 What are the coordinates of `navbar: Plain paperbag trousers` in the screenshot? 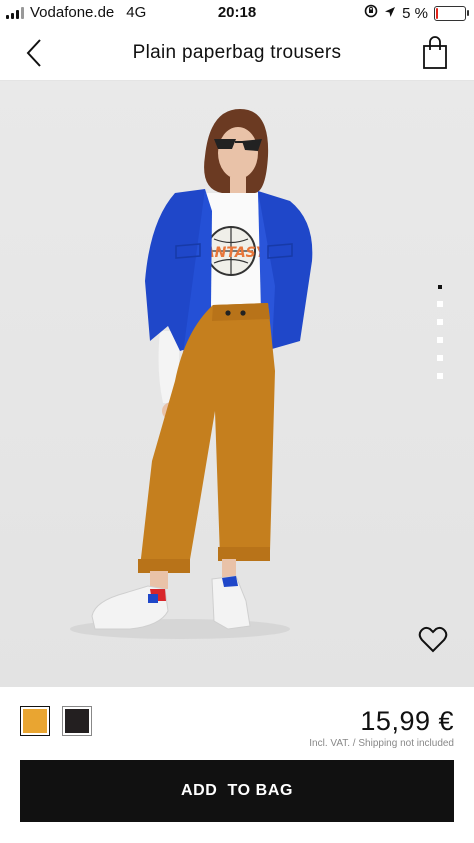 It's located at (237, 53).